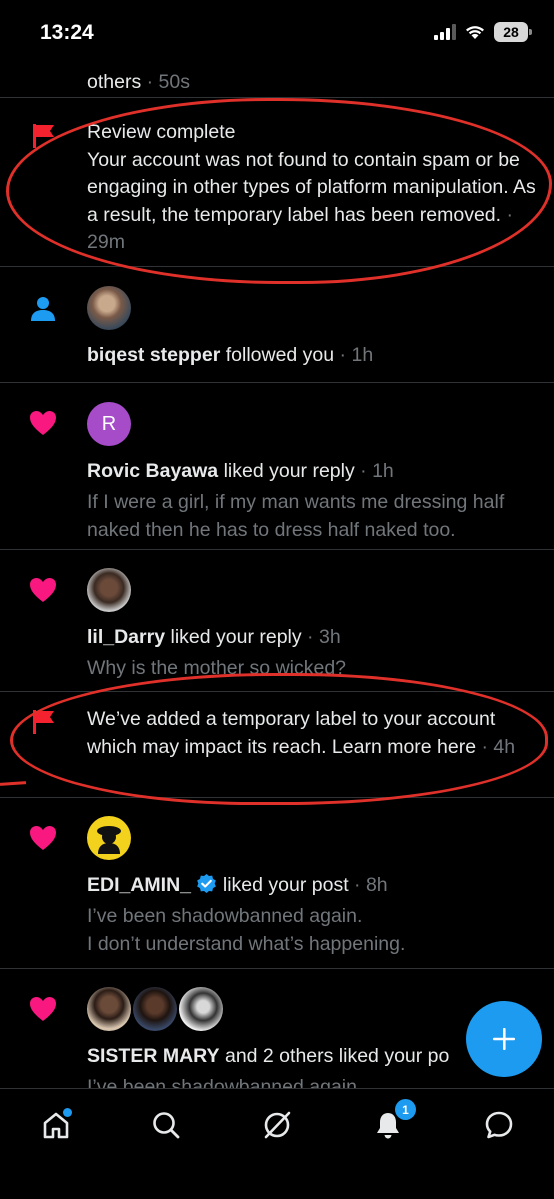 The width and height of the screenshot is (554, 1199). Describe the element at coordinates (277, 32) in the screenshot. I see `status-bar: 13:24 28` at that location.